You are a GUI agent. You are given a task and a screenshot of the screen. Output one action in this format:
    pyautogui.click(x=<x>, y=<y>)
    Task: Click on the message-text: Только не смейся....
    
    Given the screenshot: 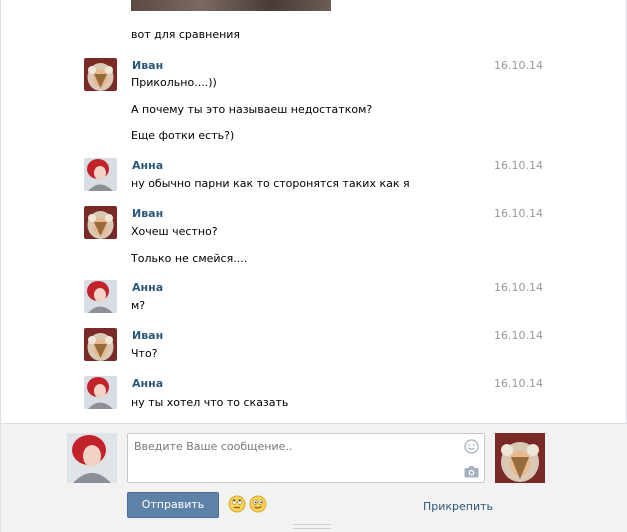 What is the action you would take?
    pyautogui.click(x=189, y=258)
    